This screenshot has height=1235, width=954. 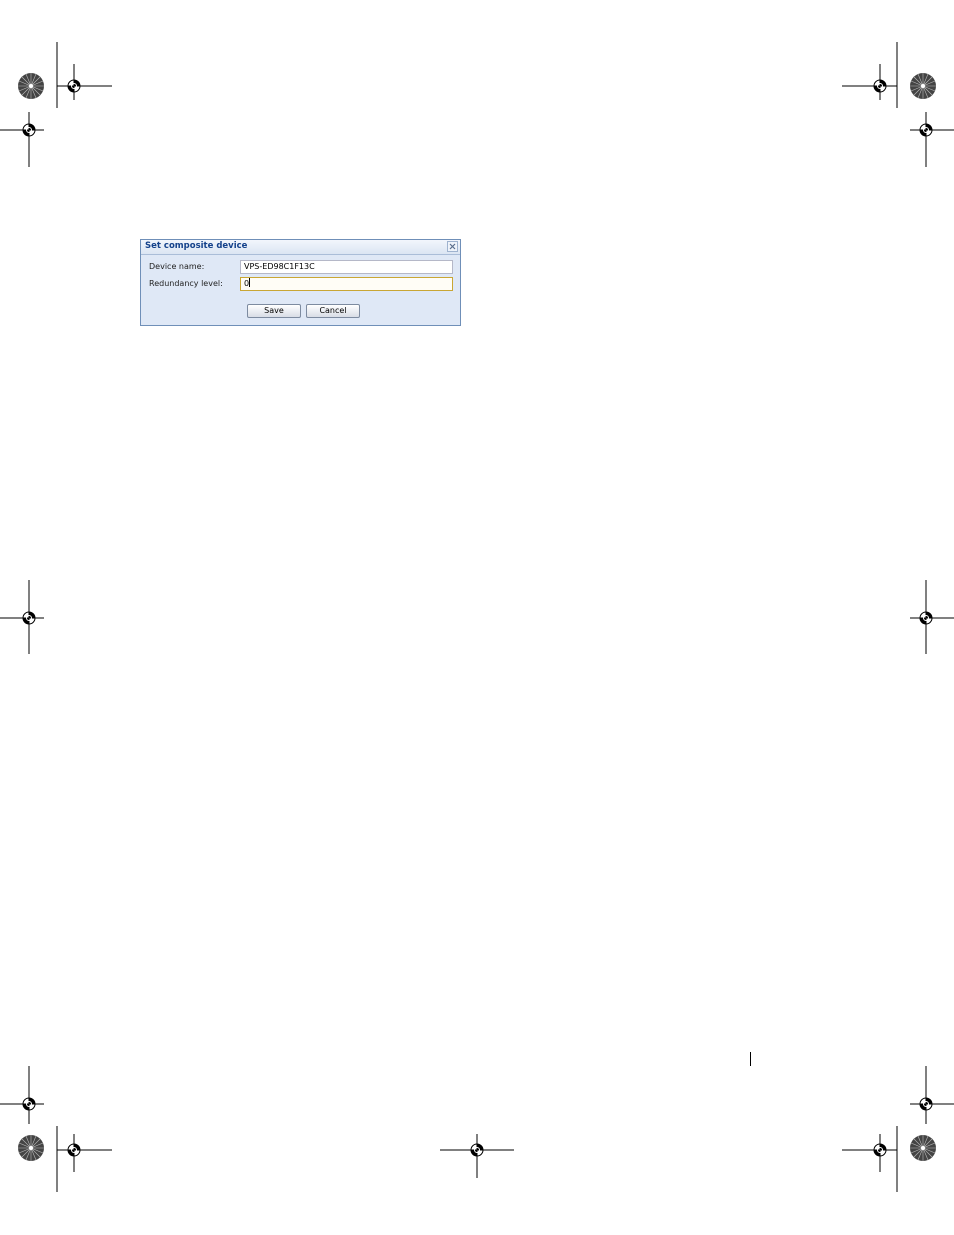 What do you see at coordinates (279, 266) in the screenshot?
I see `device-name-value: VPS-ED98C1F13C` at bounding box center [279, 266].